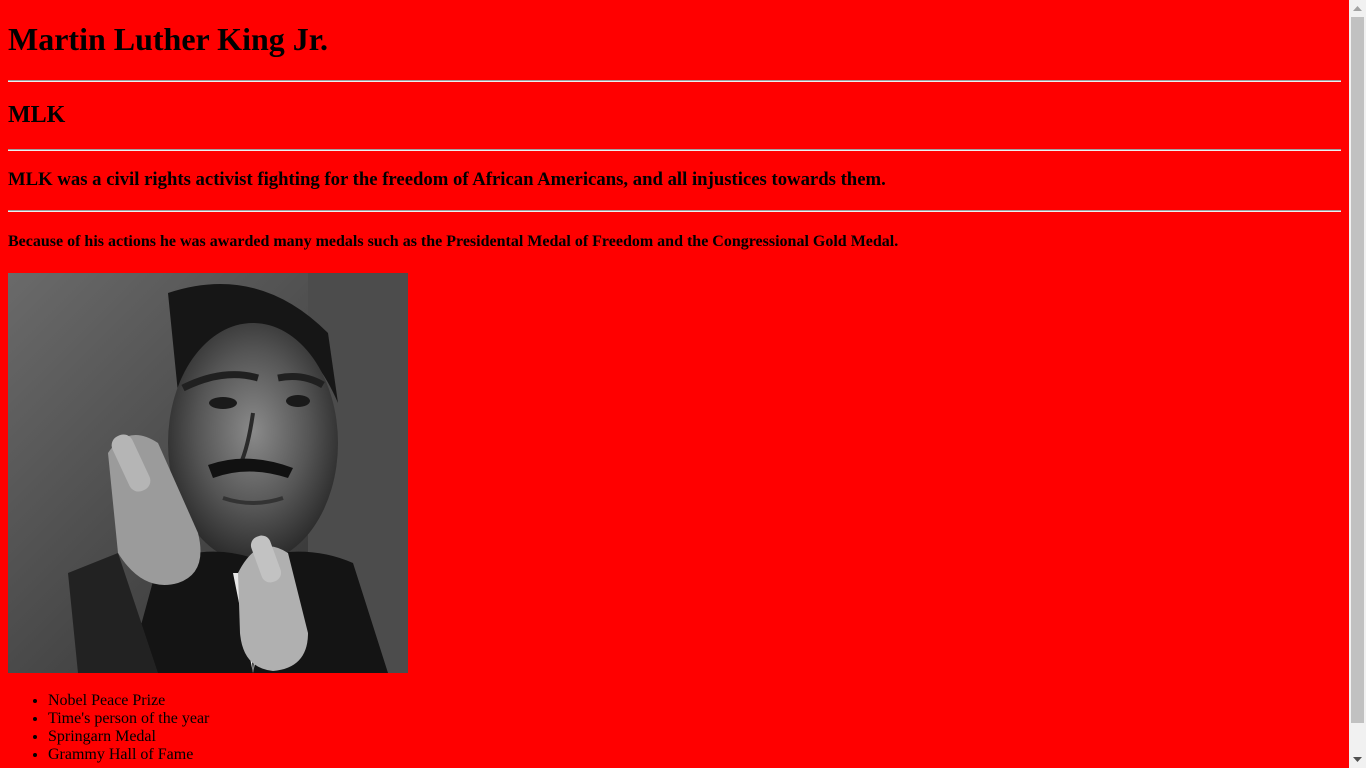  What do you see at coordinates (128, 755) in the screenshot?
I see `list-item: Grammy Hall of Fame` at bounding box center [128, 755].